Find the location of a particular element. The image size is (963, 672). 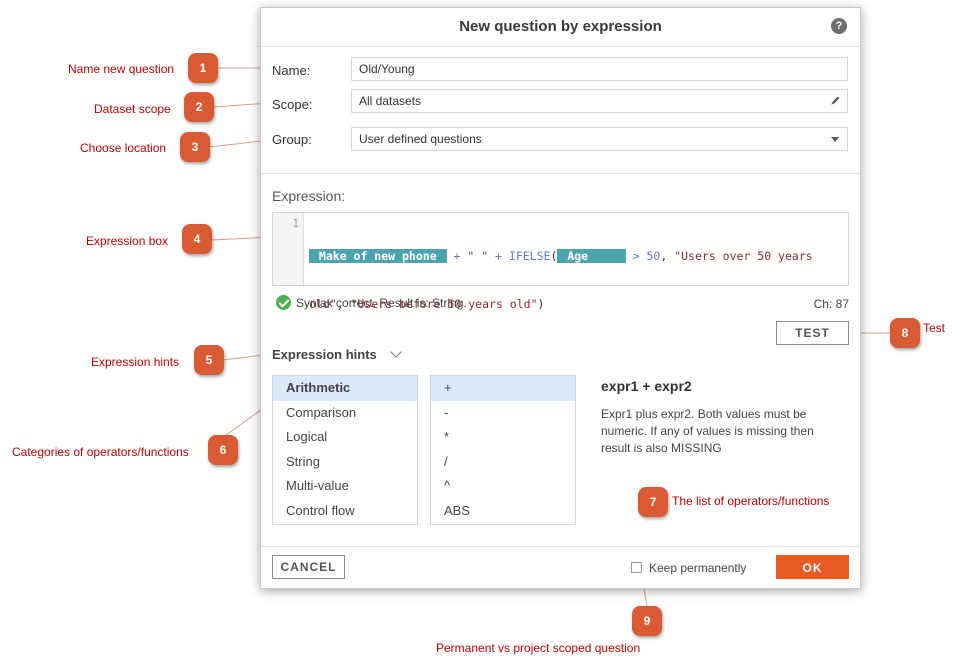

category-item: Multi-value is located at coordinates (345, 486).